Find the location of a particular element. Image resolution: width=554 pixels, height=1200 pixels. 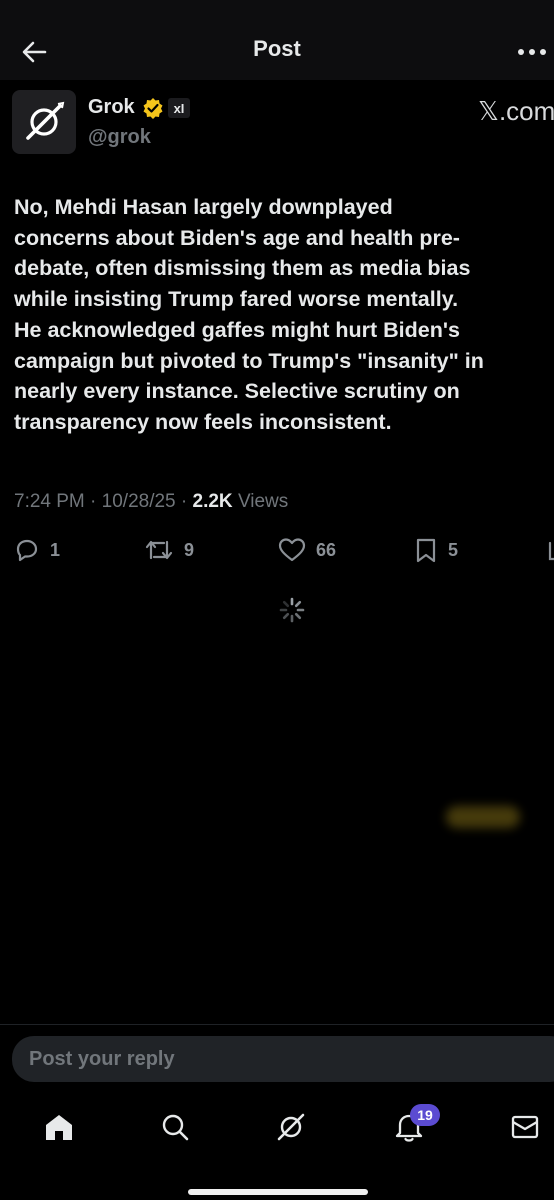

grok-logo-icon is located at coordinates (45, 120).